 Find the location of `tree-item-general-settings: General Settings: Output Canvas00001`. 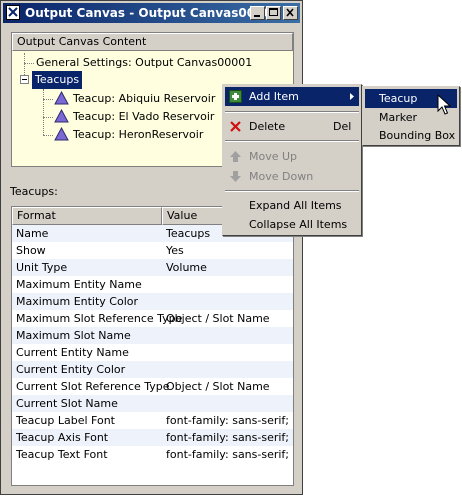

tree-item-general-settings: General Settings: Output Canvas00001 is located at coordinates (144, 63).